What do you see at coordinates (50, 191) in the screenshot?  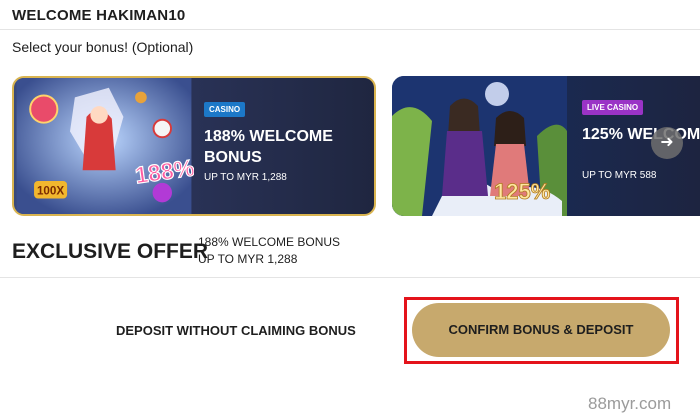 I see `casino-art-badge: 100X` at bounding box center [50, 191].